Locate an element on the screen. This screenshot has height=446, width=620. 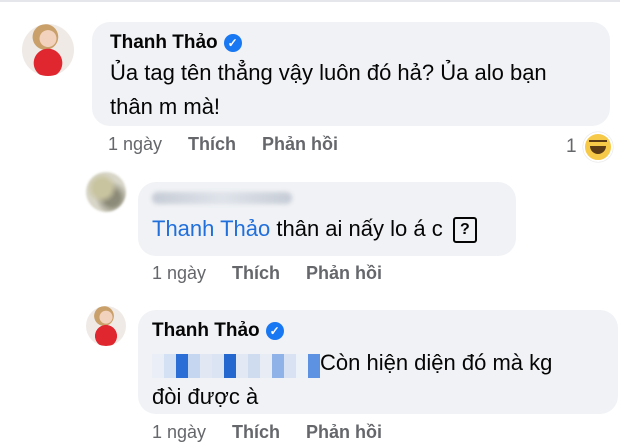
reaction-count: 1 is located at coordinates (571, 146).